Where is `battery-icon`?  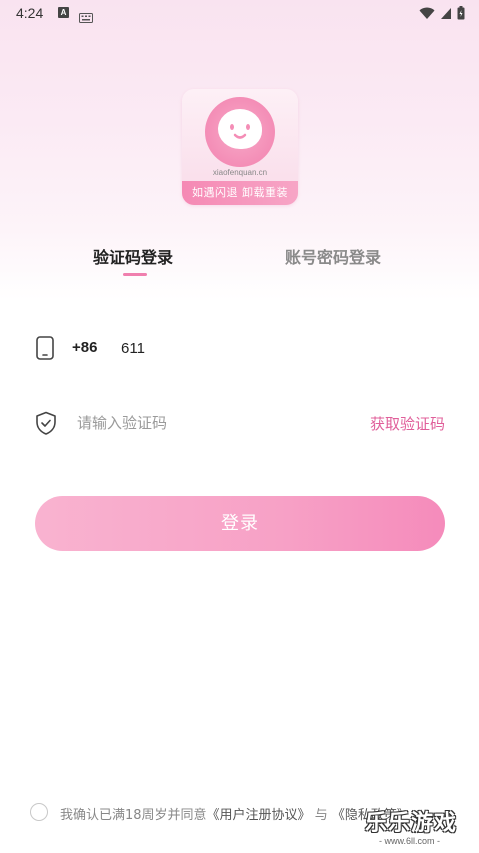
battery-icon is located at coordinates (461, 14).